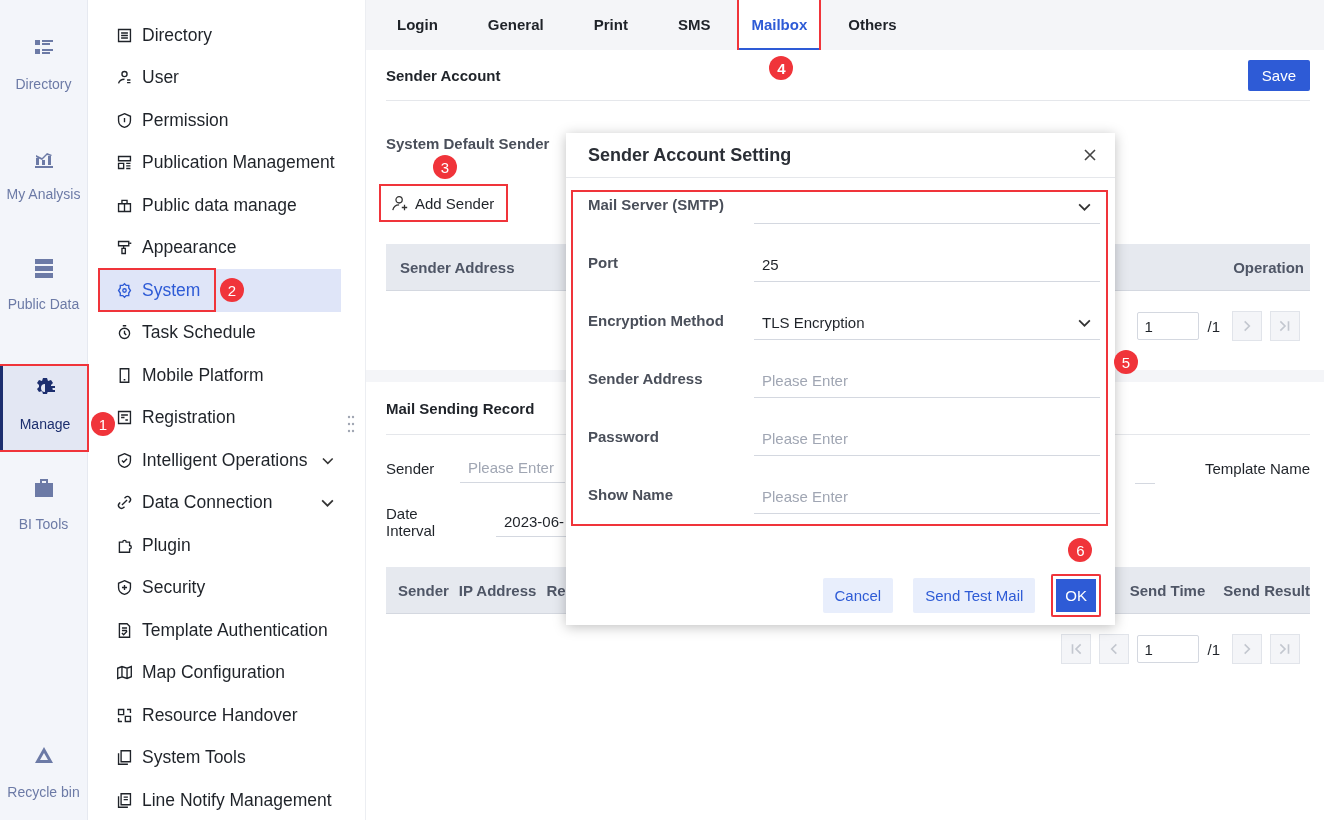 Image resolution: width=1324 pixels, height=820 pixels. Describe the element at coordinates (556, 590) in the screenshot. I see `column-header: Re` at that location.